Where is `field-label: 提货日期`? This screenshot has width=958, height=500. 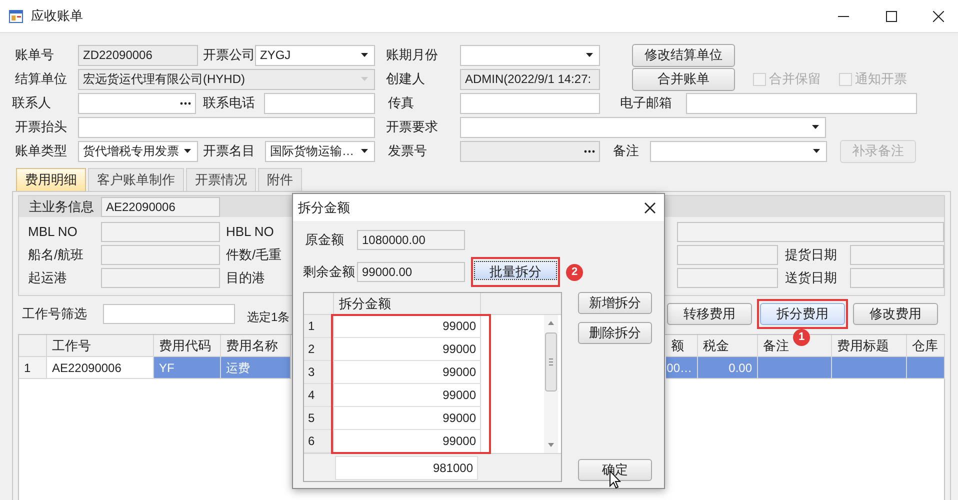 field-label: 提货日期 is located at coordinates (811, 255).